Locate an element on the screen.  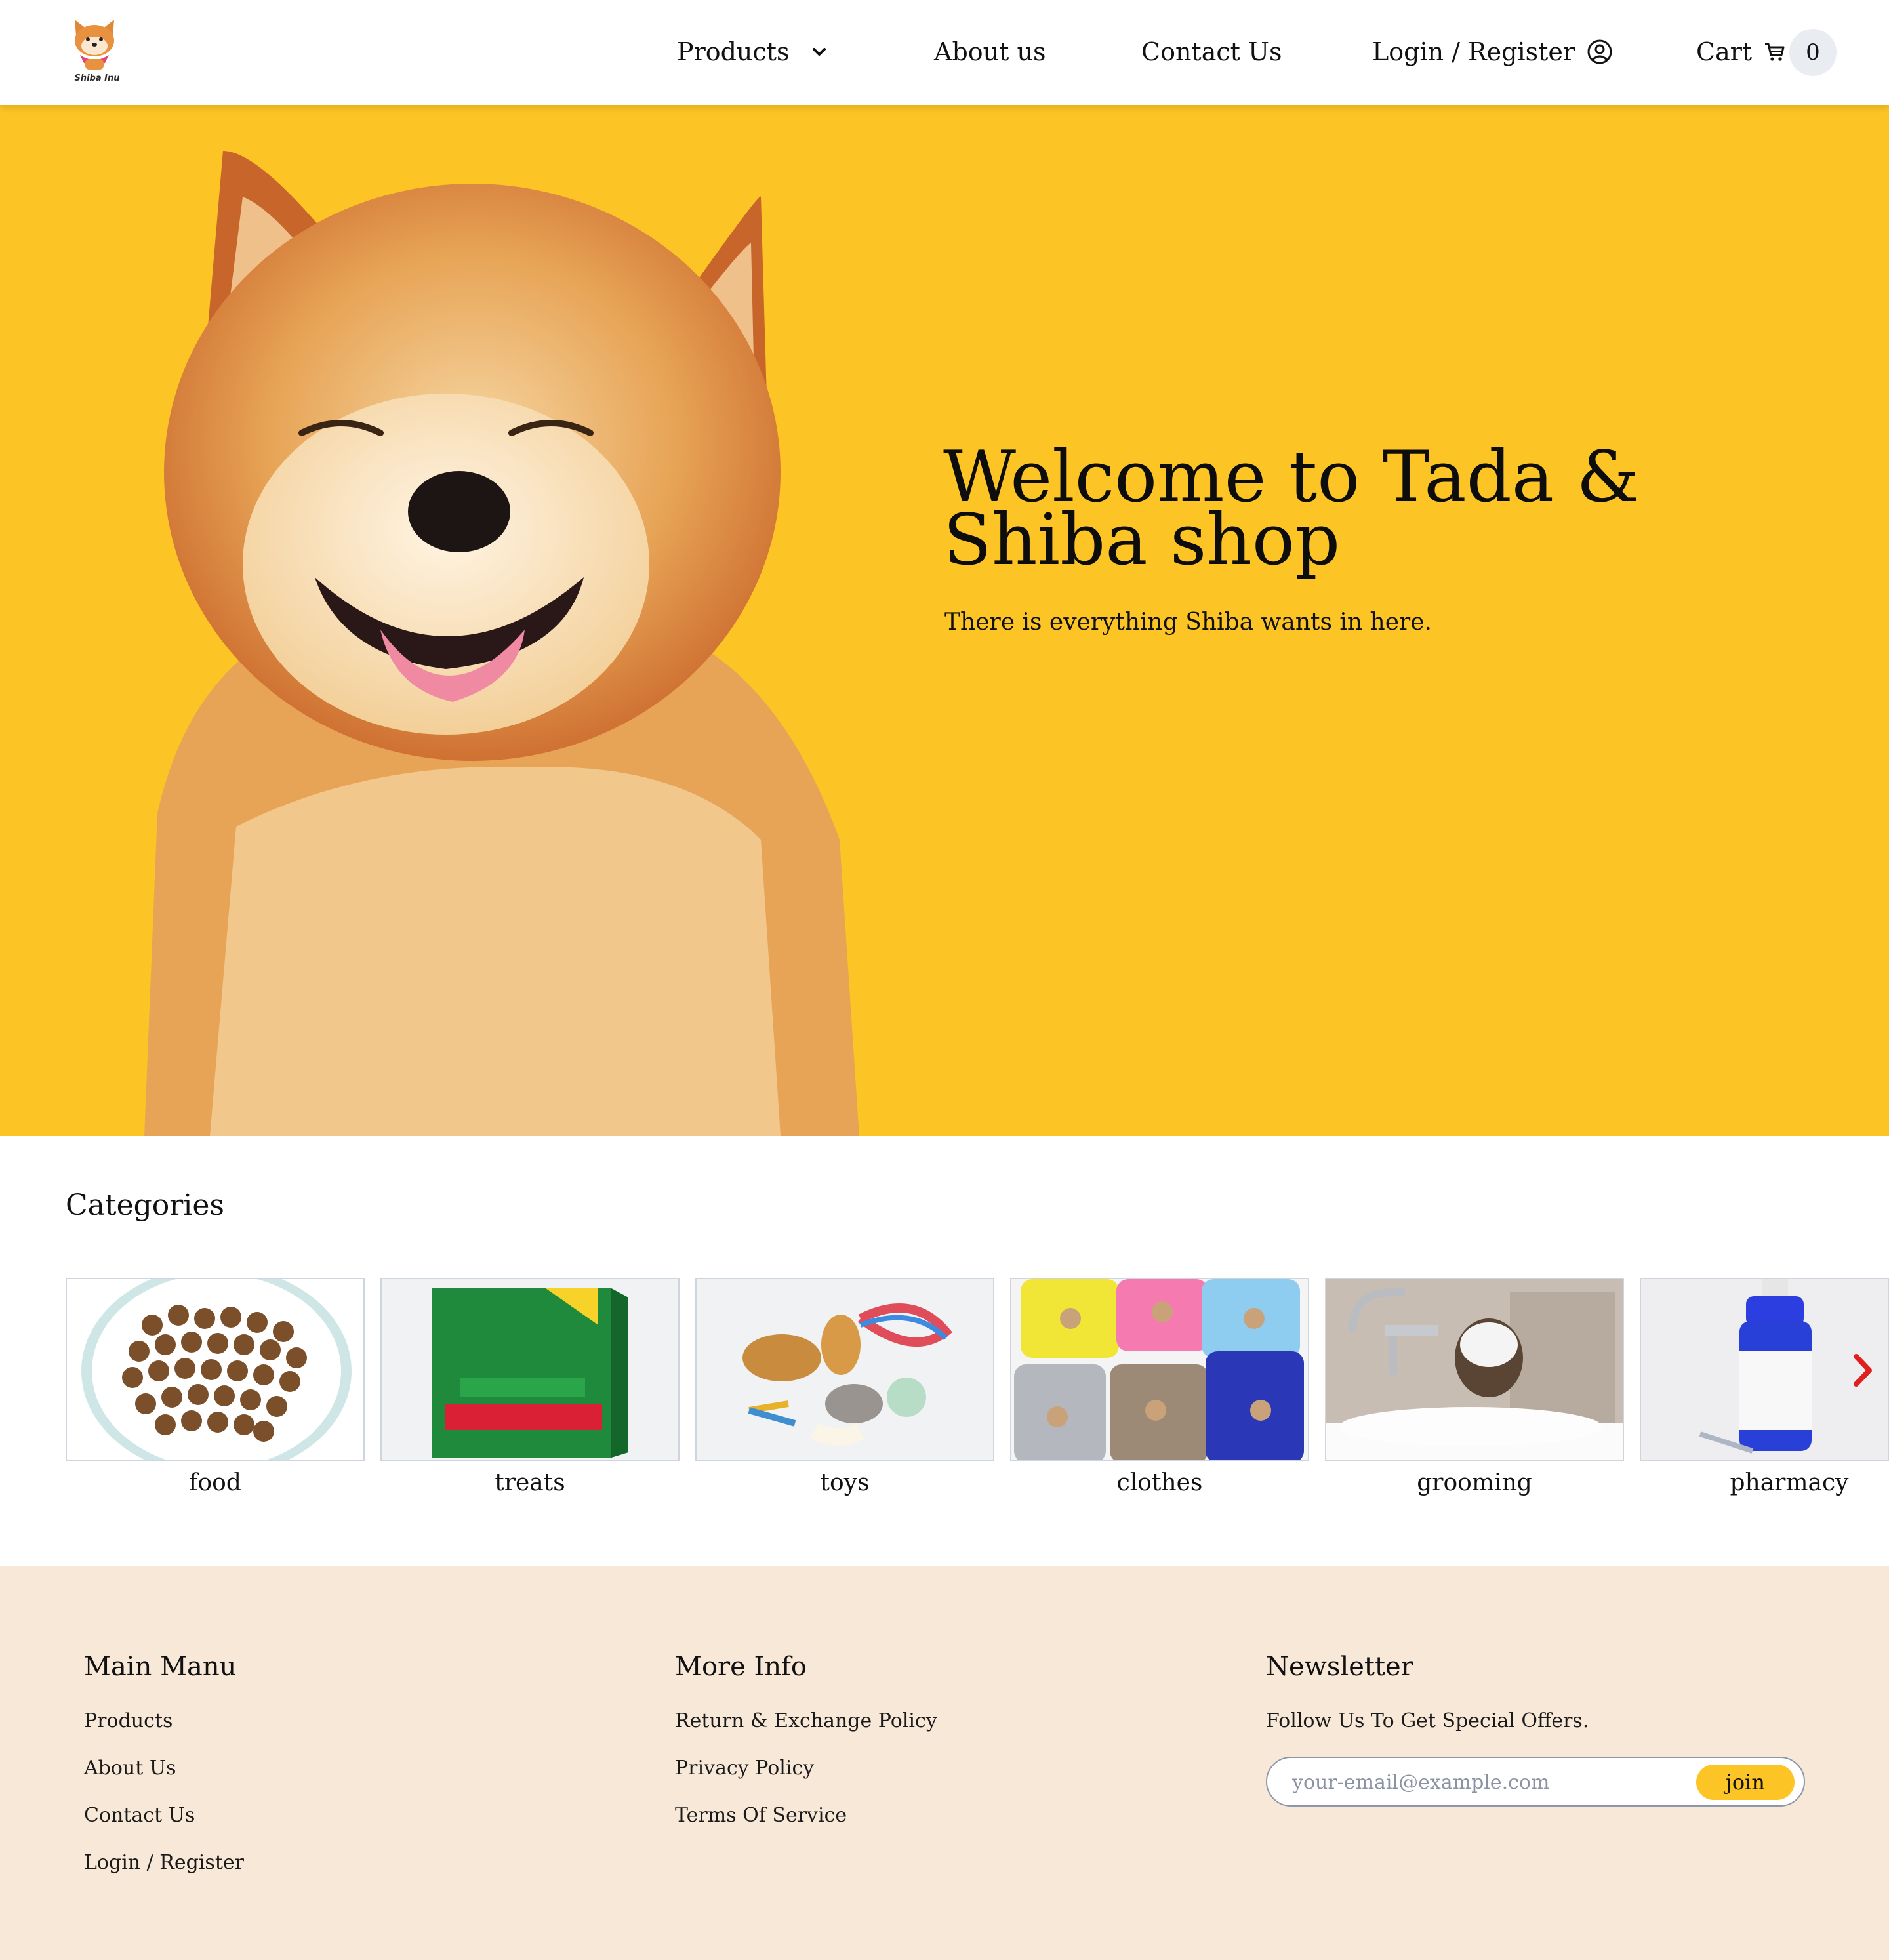
dog-toys-image is located at coordinates (845, 1370).